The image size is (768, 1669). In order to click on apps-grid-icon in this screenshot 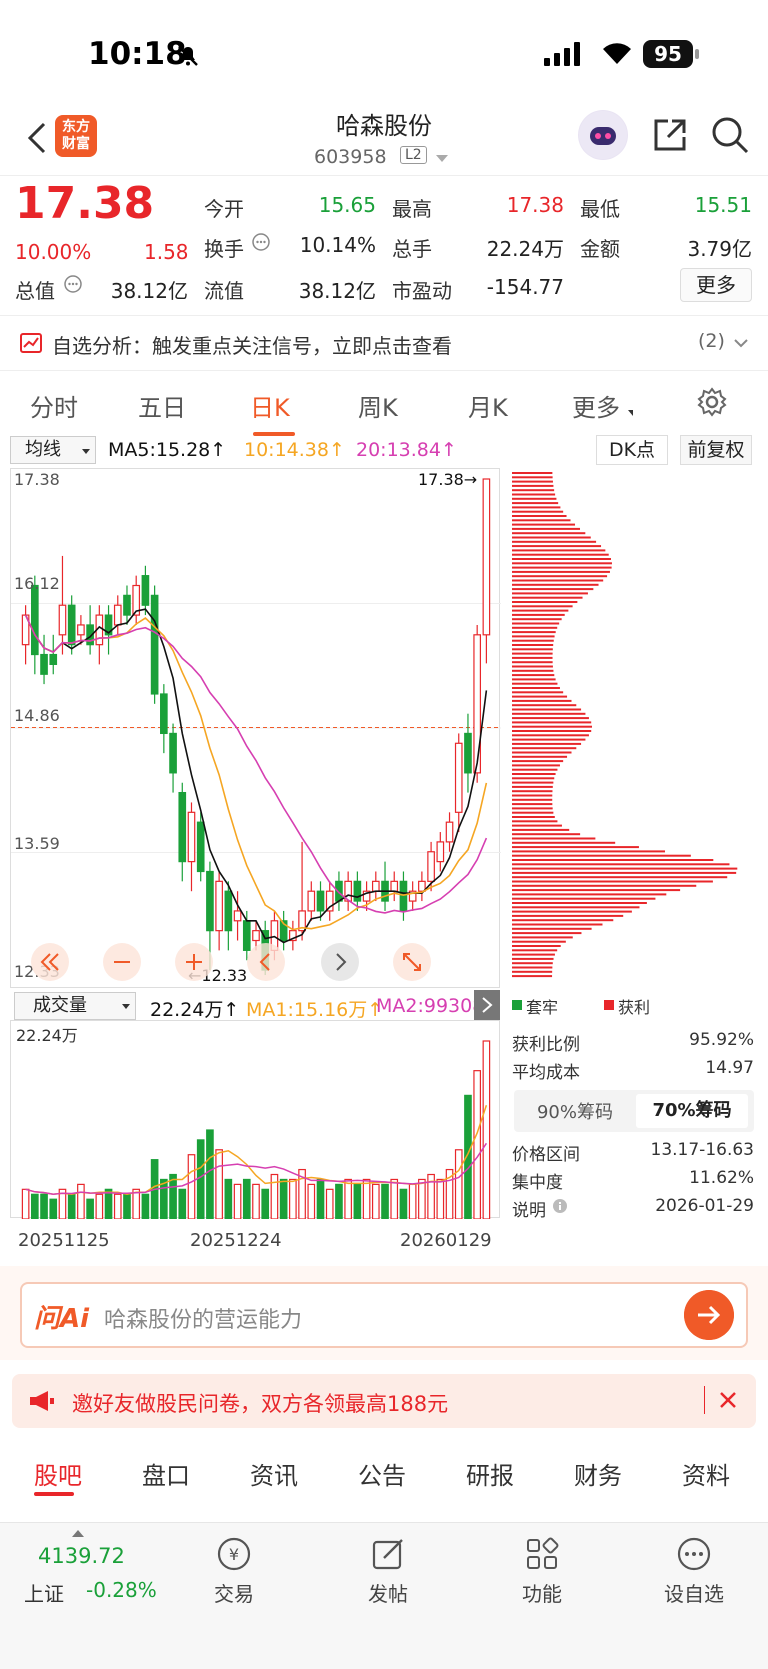, I will do `click(542, 1554)`.